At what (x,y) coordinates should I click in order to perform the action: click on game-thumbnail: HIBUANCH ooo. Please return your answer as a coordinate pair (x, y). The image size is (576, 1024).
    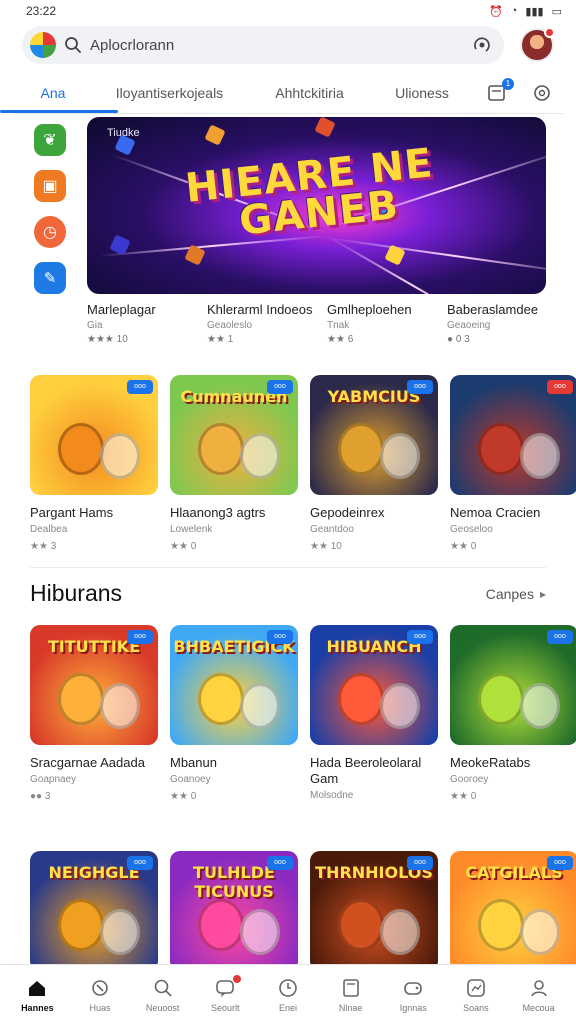
    Looking at the image, I should click on (374, 685).